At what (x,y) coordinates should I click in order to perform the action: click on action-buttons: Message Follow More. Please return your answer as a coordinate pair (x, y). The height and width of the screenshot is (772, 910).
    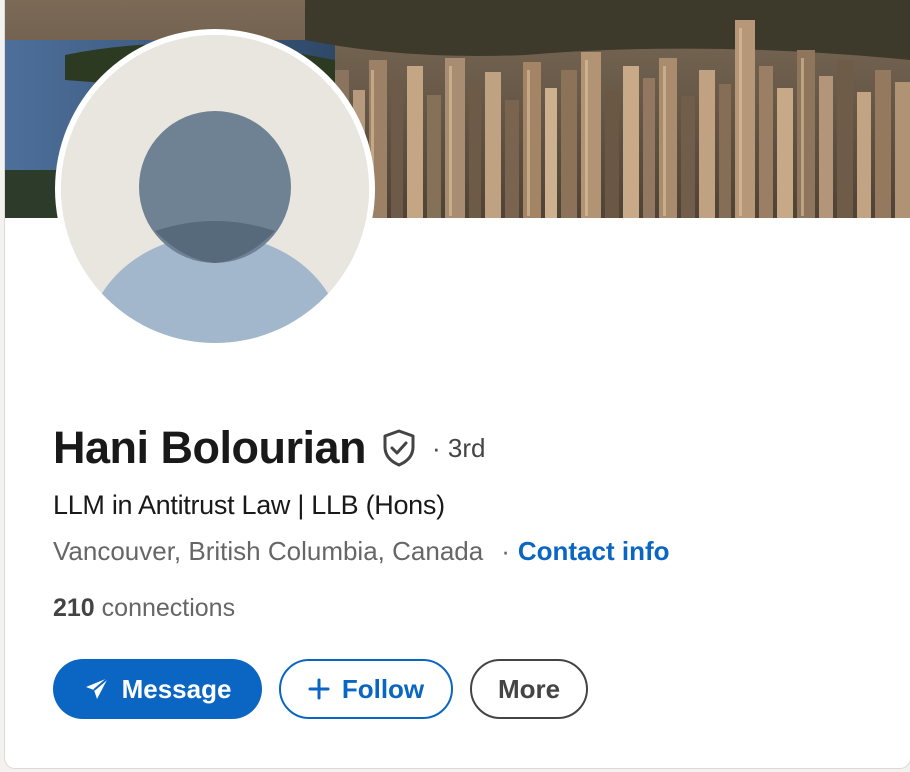
    Looking at the image, I should click on (320, 689).